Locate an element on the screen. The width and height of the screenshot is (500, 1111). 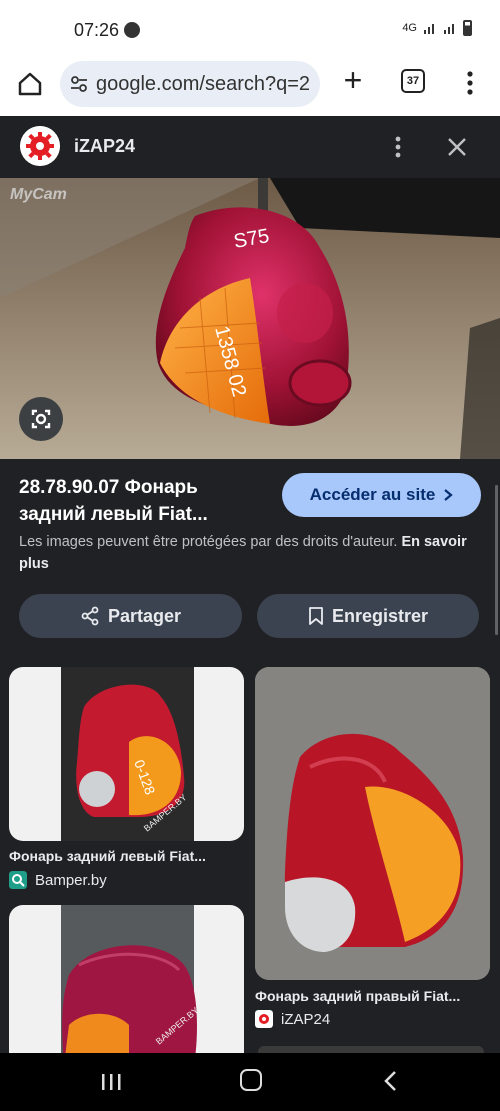
result-source-1: Bamper.by is located at coordinates (58, 880).